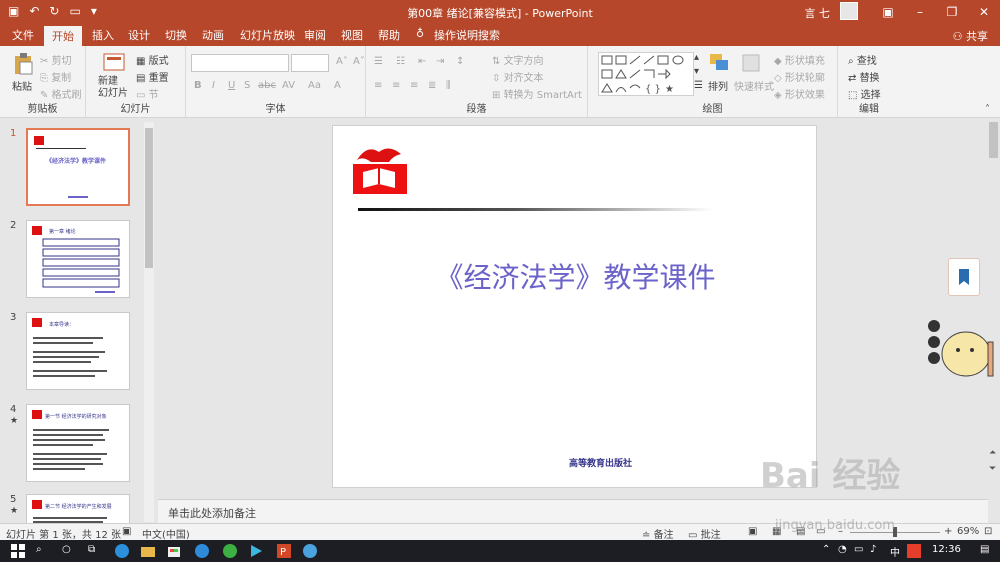  I want to click on decrease-indent-icon: ⇤, so click(422, 61).